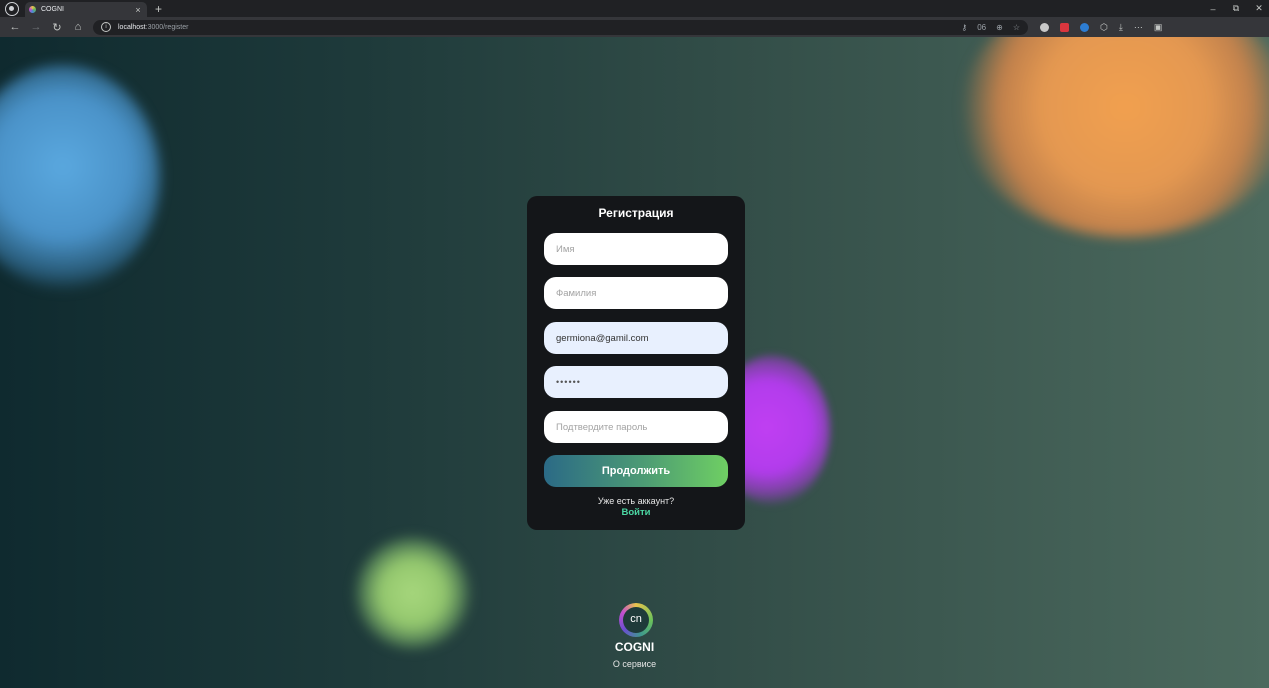 The height and width of the screenshot is (688, 1269). What do you see at coordinates (132, 27) in the screenshot?
I see `url-host: localhost` at bounding box center [132, 27].